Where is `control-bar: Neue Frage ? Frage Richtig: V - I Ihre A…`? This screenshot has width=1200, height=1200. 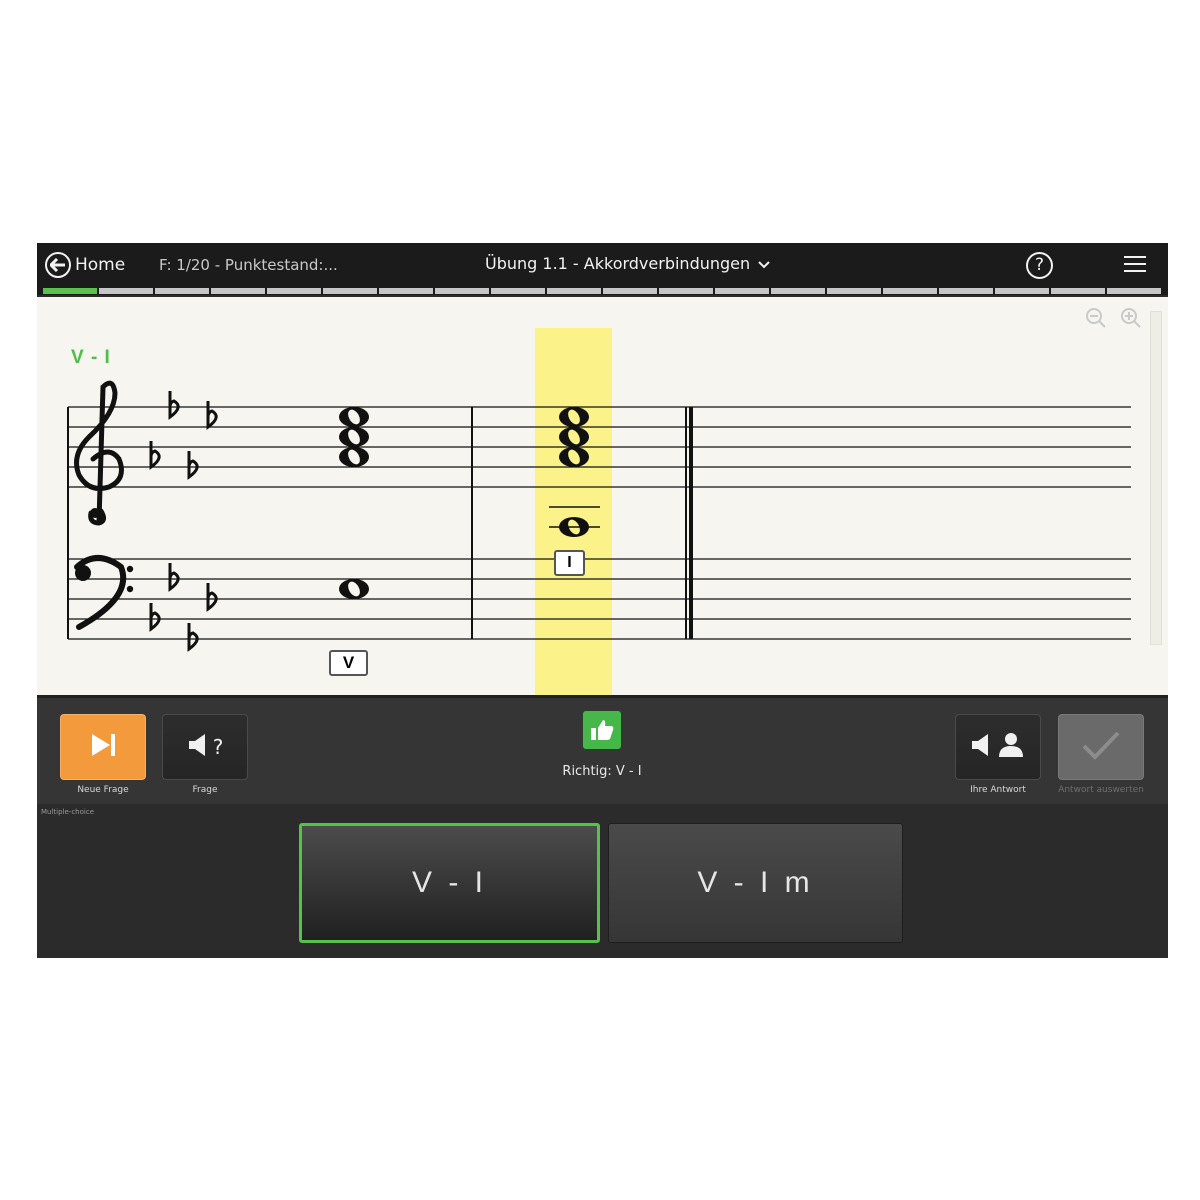
control-bar: Neue Frage ? Frage Richtig: V - I Ihre A… is located at coordinates (602, 749).